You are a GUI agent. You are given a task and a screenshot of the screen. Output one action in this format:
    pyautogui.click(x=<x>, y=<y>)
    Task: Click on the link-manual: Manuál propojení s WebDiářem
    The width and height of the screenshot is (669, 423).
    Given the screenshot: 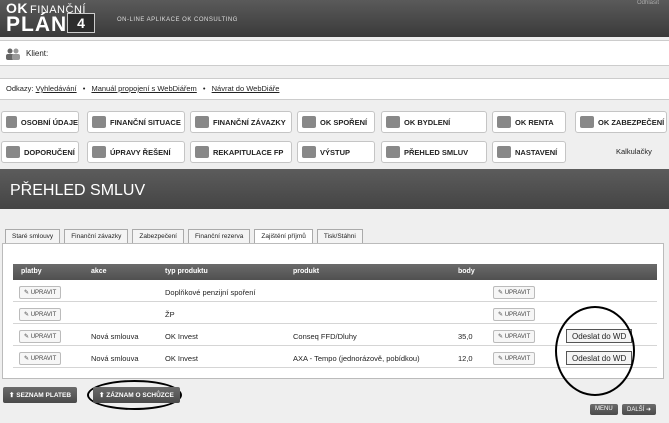 What is the action you would take?
    pyautogui.click(x=143, y=88)
    